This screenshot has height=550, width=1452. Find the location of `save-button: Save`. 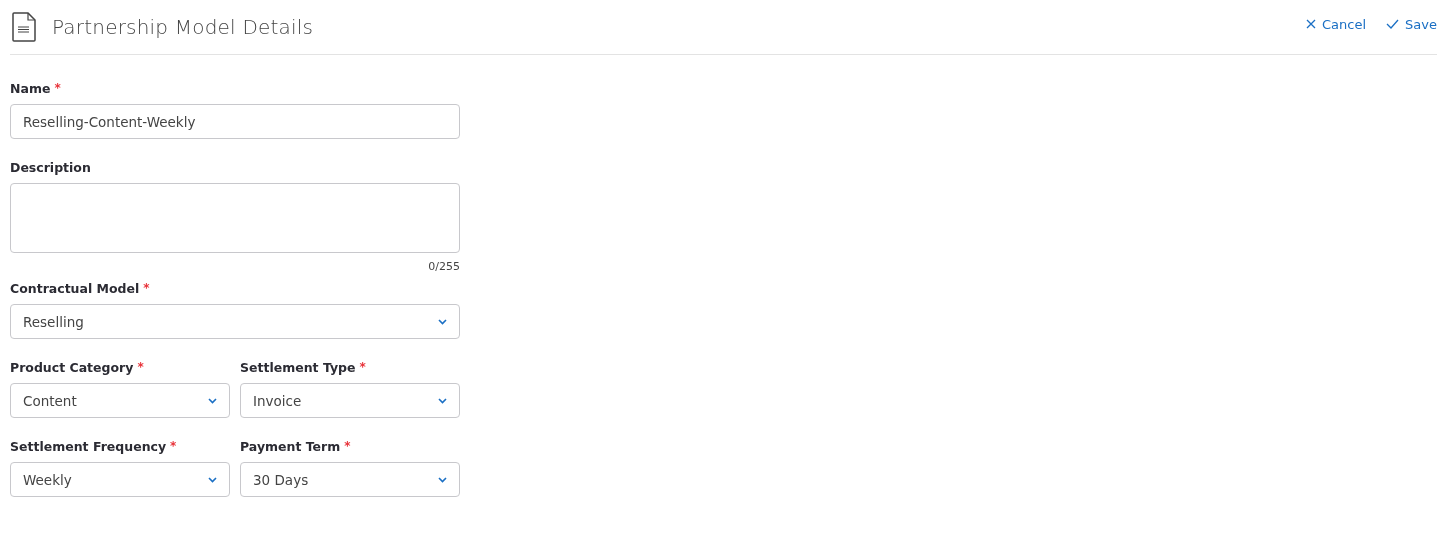

save-button: Save is located at coordinates (1411, 24).